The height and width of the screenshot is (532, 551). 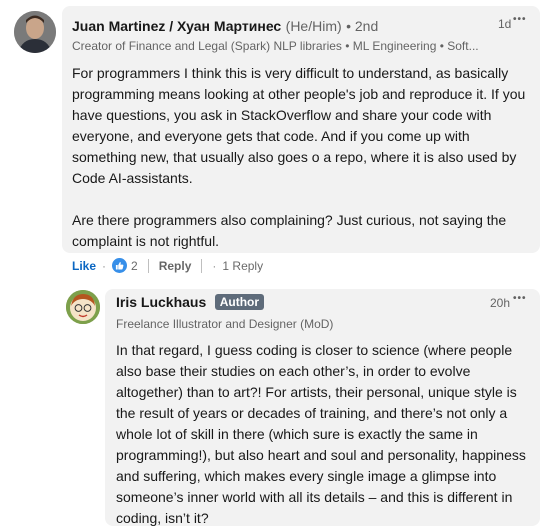 What do you see at coordinates (84, 266) in the screenshot?
I see `like-button: Like` at bounding box center [84, 266].